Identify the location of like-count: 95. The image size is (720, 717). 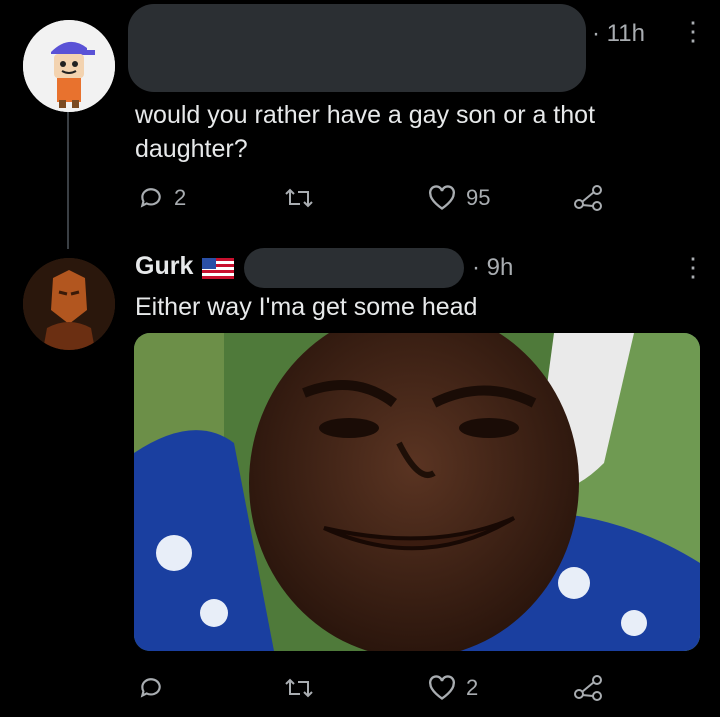
(478, 197).